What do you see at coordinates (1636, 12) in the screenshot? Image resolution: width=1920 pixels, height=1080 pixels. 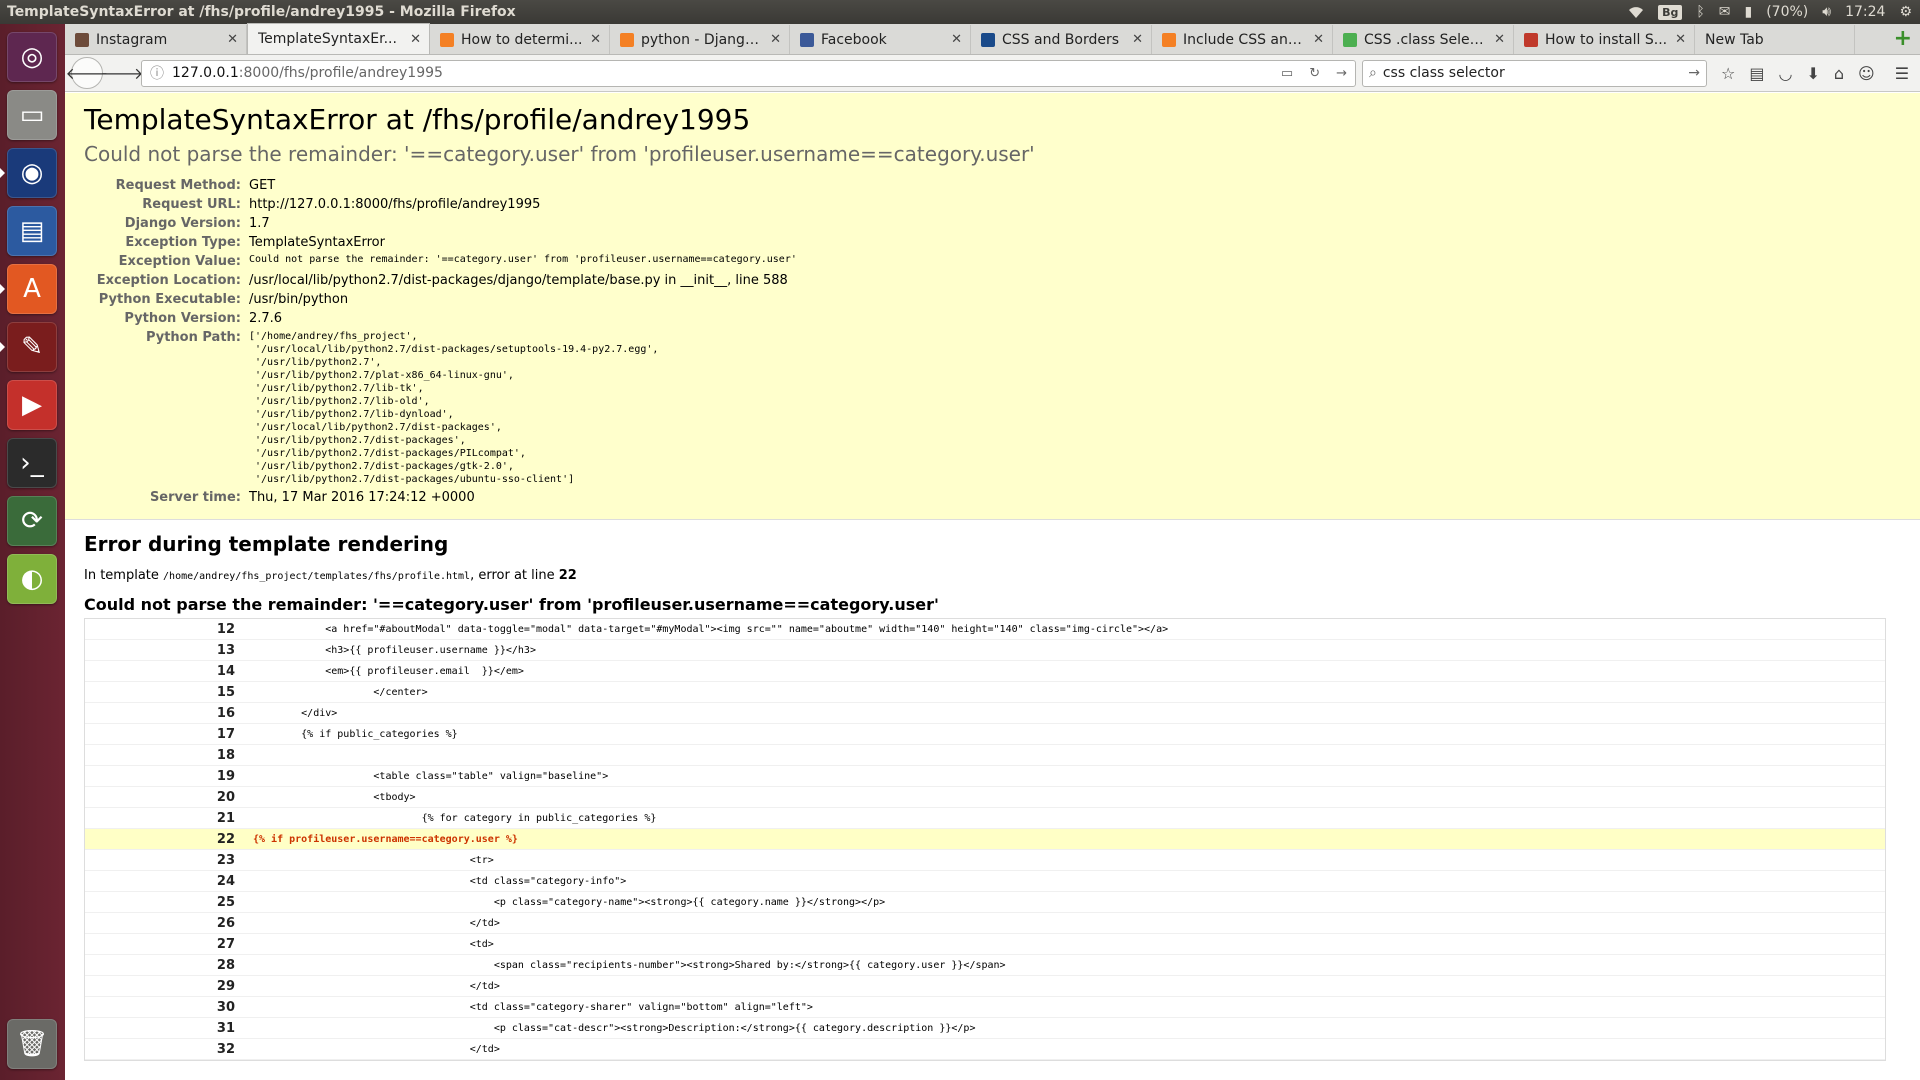 I see `wifi-icon` at bounding box center [1636, 12].